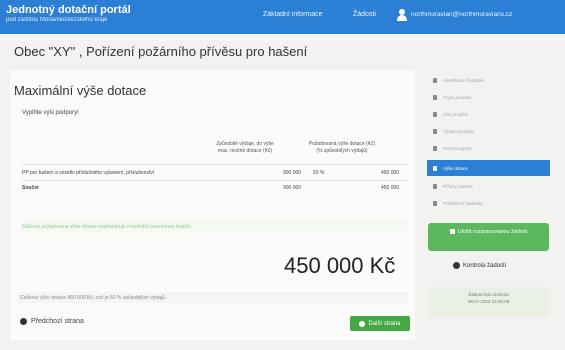  Describe the element at coordinates (292, 173) in the screenshot. I see `row-eligible: 900 000` at that location.